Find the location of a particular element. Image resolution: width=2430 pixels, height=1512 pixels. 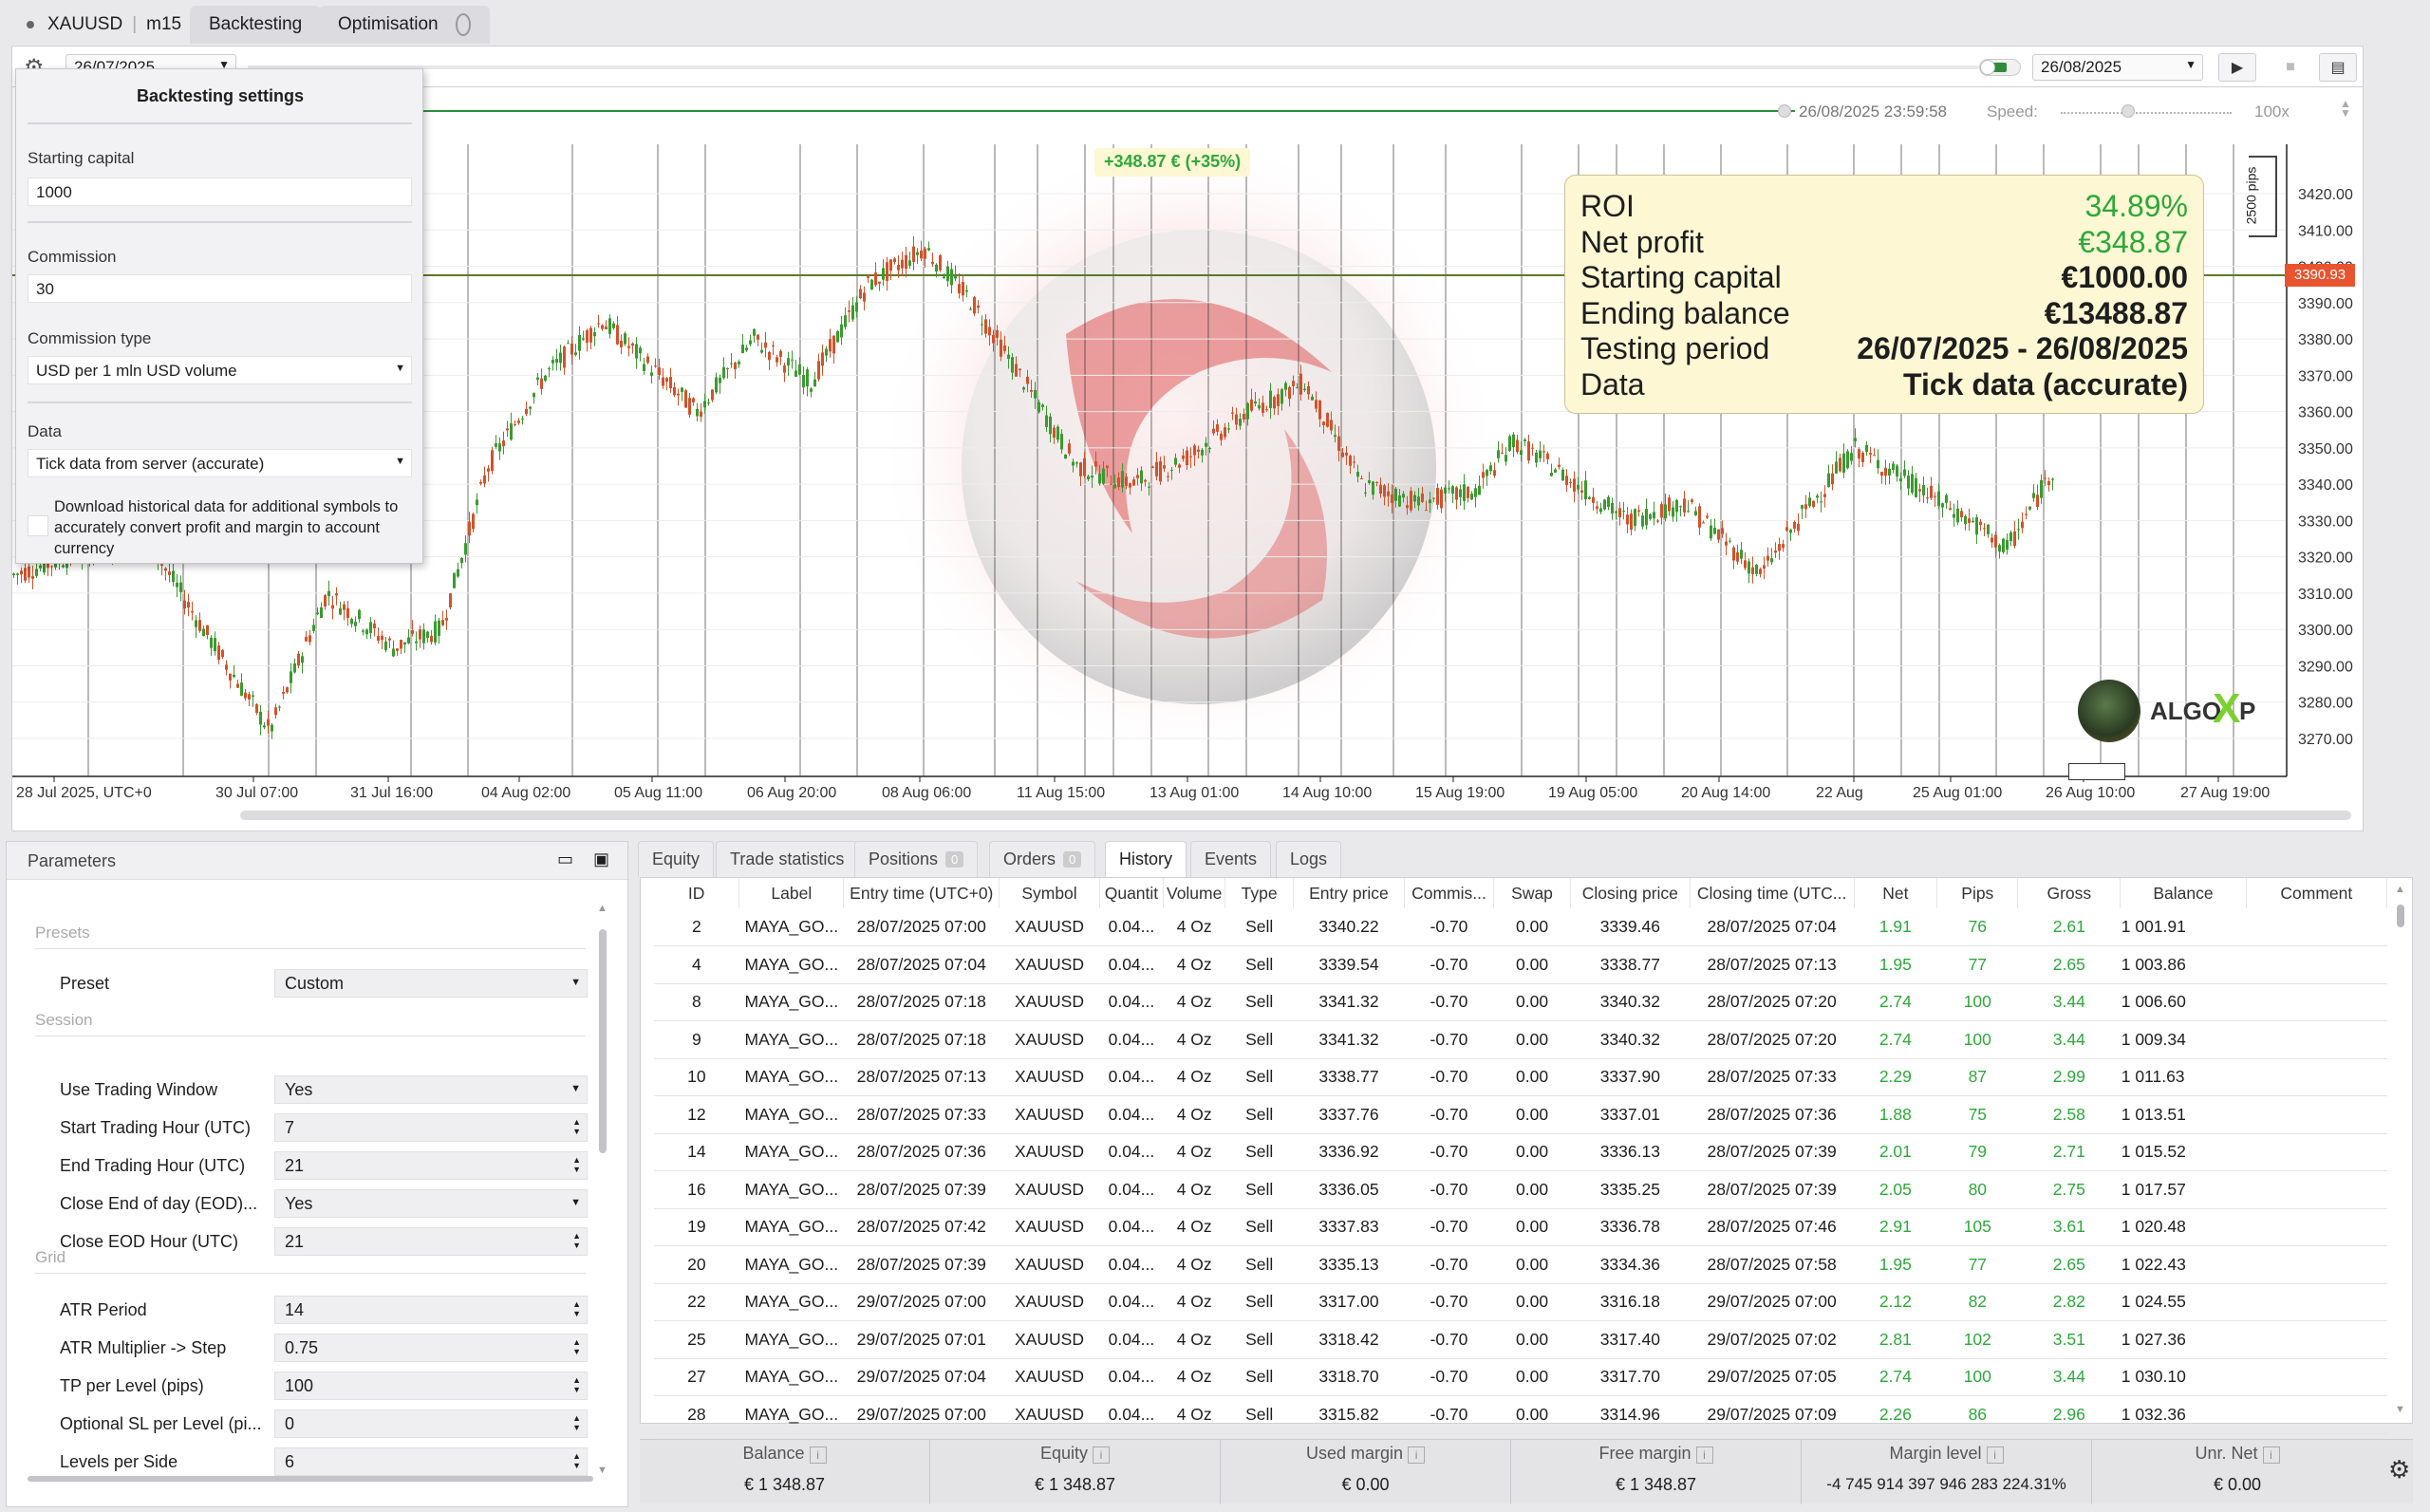

tab-history: History is located at coordinates (1146, 859).